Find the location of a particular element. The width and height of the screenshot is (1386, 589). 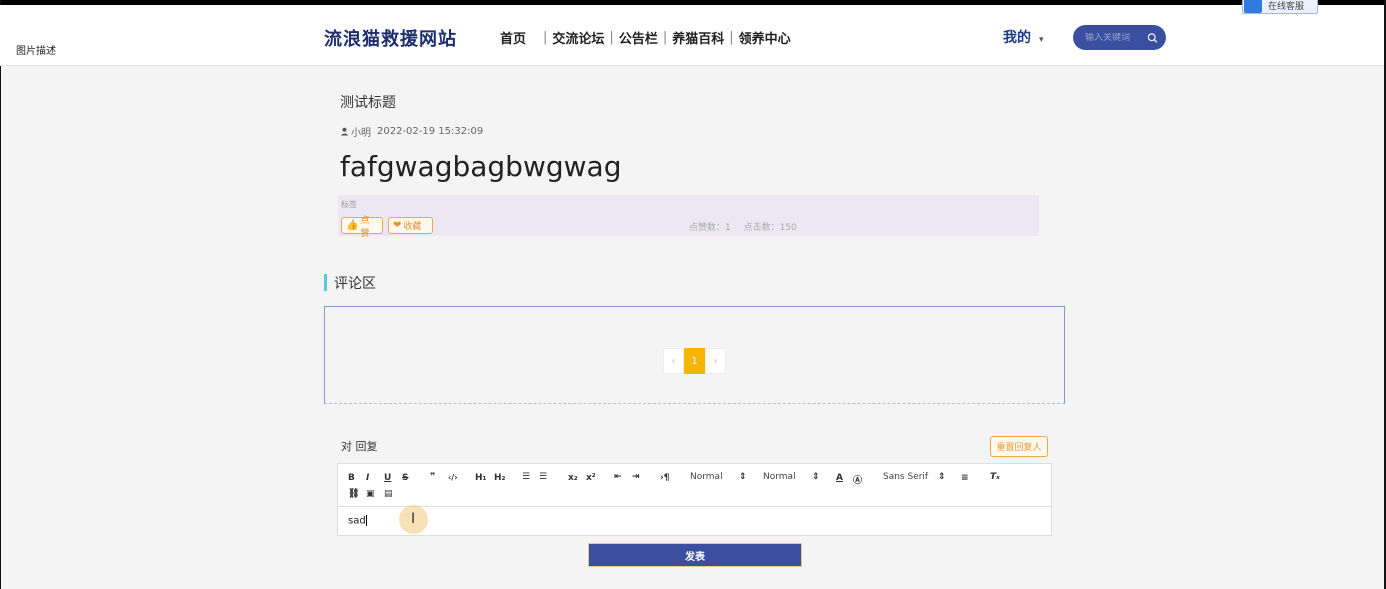

prev-page-button: ‹ is located at coordinates (673, 361).